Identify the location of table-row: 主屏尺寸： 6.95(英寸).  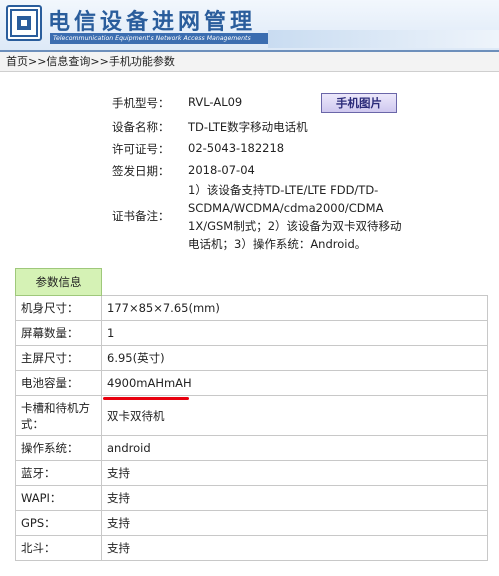
(251, 358).